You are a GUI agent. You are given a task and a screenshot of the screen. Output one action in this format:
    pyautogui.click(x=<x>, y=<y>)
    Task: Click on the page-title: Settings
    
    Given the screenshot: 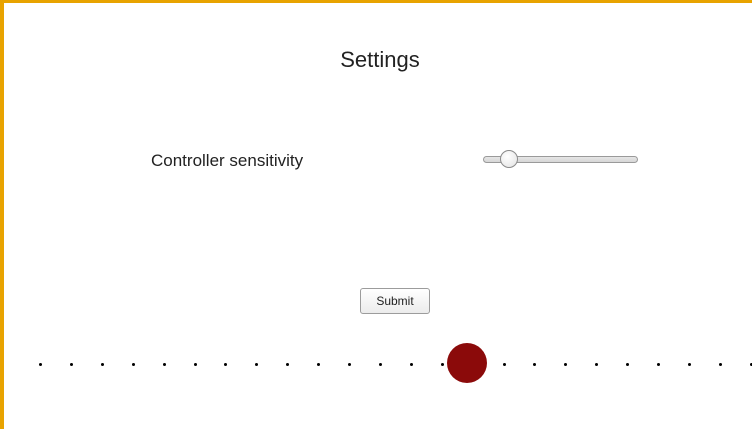 What is the action you would take?
    pyautogui.click(x=380, y=59)
    